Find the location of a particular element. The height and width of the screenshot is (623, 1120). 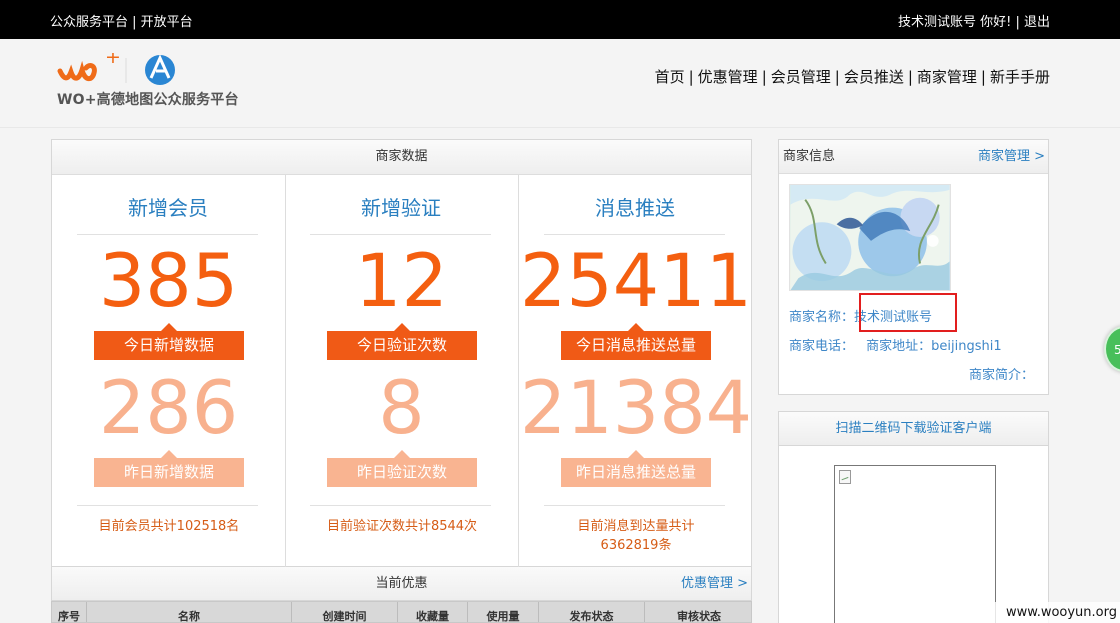

merchant-data-title: 商家数据 is located at coordinates (401, 157).